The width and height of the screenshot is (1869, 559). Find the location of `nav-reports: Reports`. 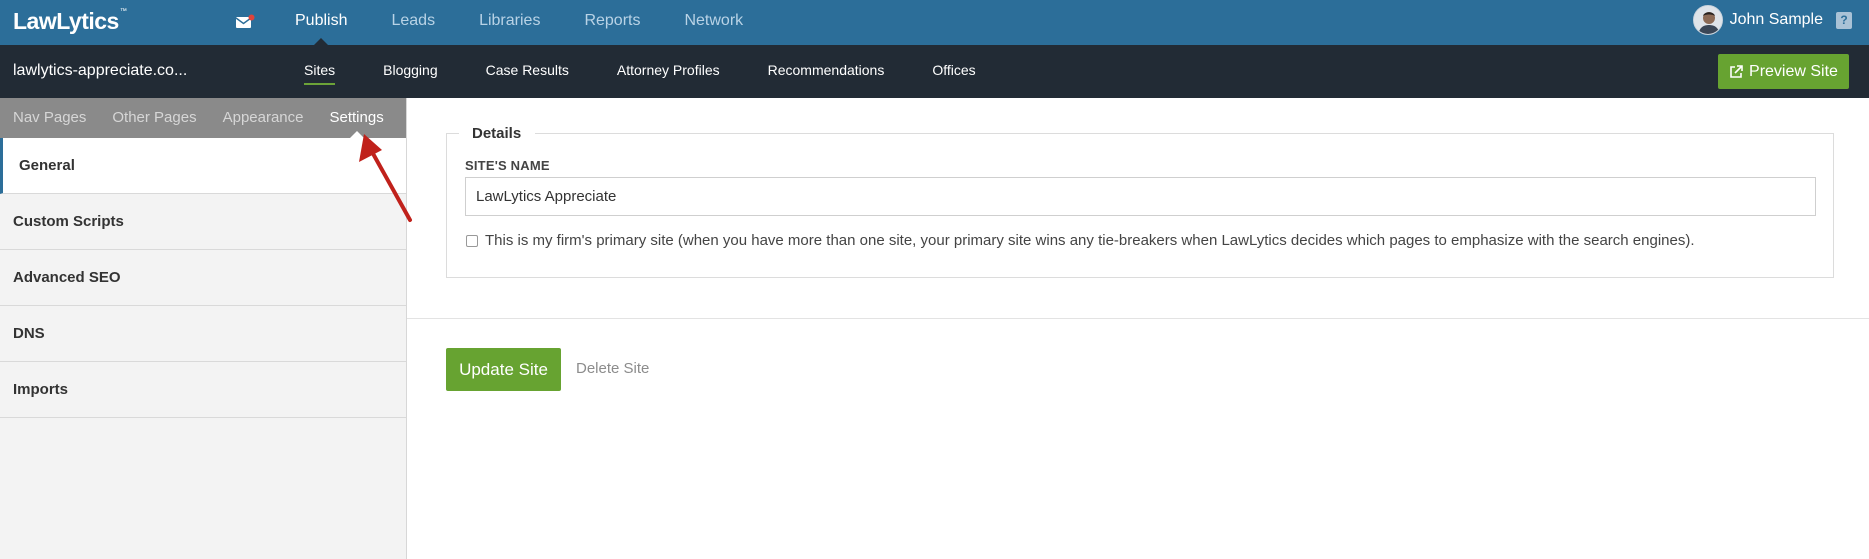

nav-reports: Reports is located at coordinates (612, 22).